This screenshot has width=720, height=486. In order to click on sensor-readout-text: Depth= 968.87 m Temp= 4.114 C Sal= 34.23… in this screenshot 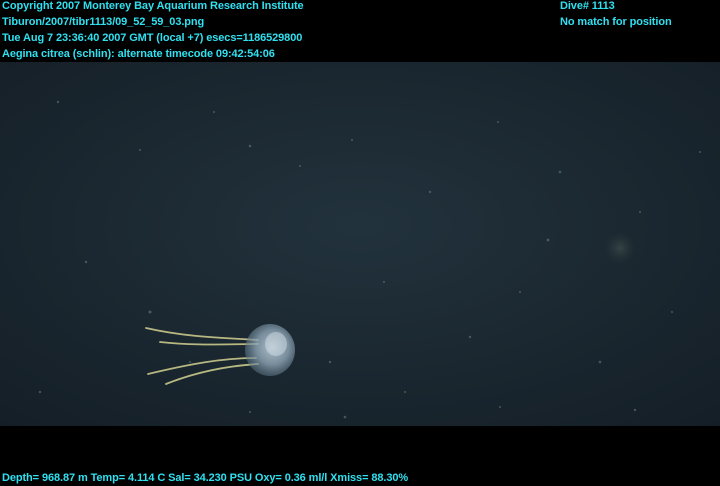, I will do `click(205, 478)`.